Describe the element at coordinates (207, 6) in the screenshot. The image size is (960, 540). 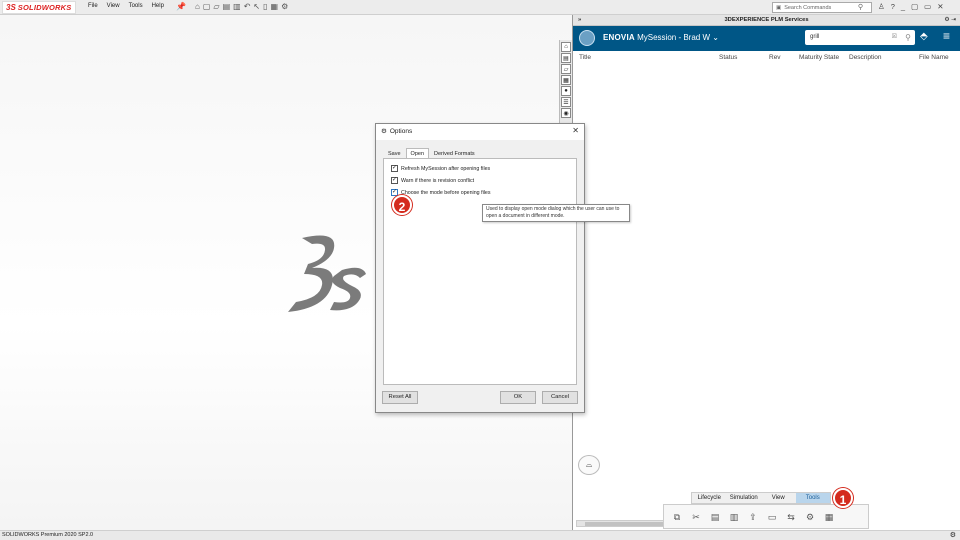
I see `new-document-icon: ▢` at that location.